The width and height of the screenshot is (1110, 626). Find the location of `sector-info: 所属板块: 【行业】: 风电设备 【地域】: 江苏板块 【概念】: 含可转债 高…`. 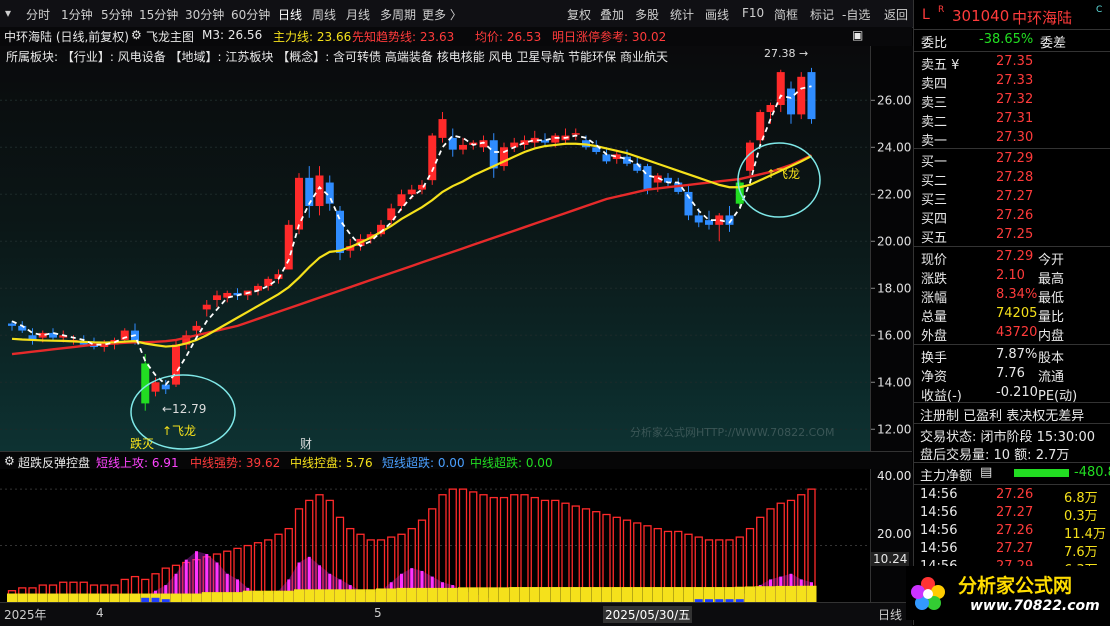

sector-info: 所属板块: 【行业】: 风电设备 【地域】: 江苏板块 【概念】: 含可转债 高… is located at coordinates (337, 57).